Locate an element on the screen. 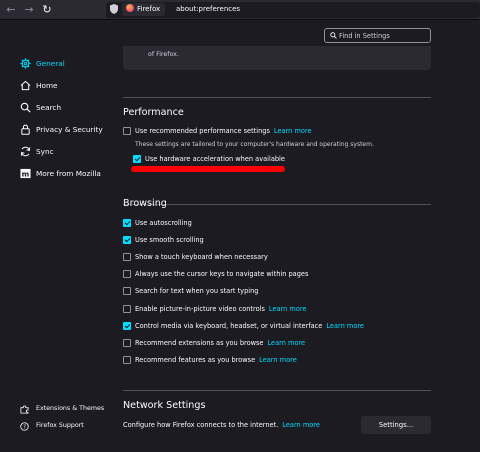 This screenshot has width=480, height=452. recommend-extensions-checkbox is located at coordinates (127, 343).